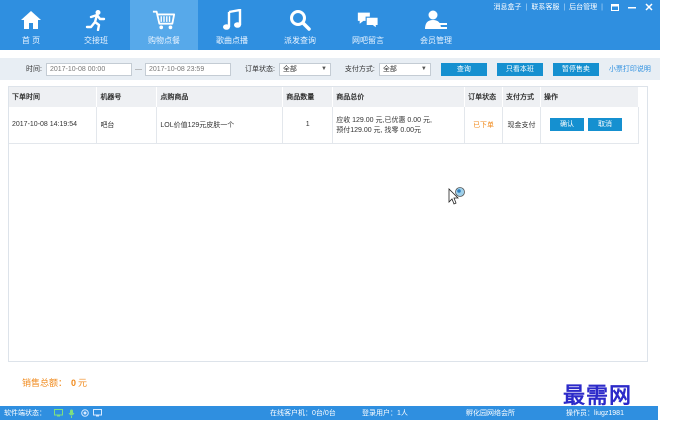 The width and height of the screenshot is (673, 427). What do you see at coordinates (575, 69) in the screenshot?
I see `pause-sale-button: 暂停售卖` at bounding box center [575, 69].